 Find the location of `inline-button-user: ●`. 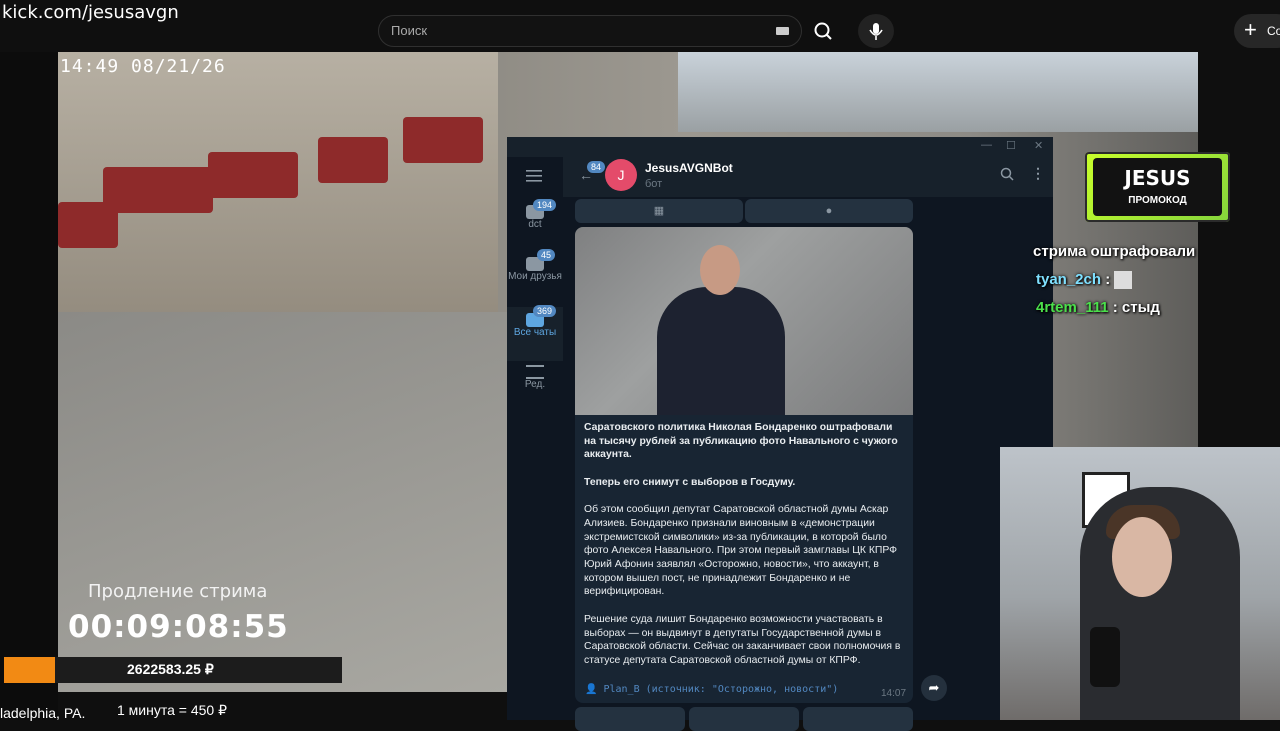

inline-button-user: ● is located at coordinates (829, 211).